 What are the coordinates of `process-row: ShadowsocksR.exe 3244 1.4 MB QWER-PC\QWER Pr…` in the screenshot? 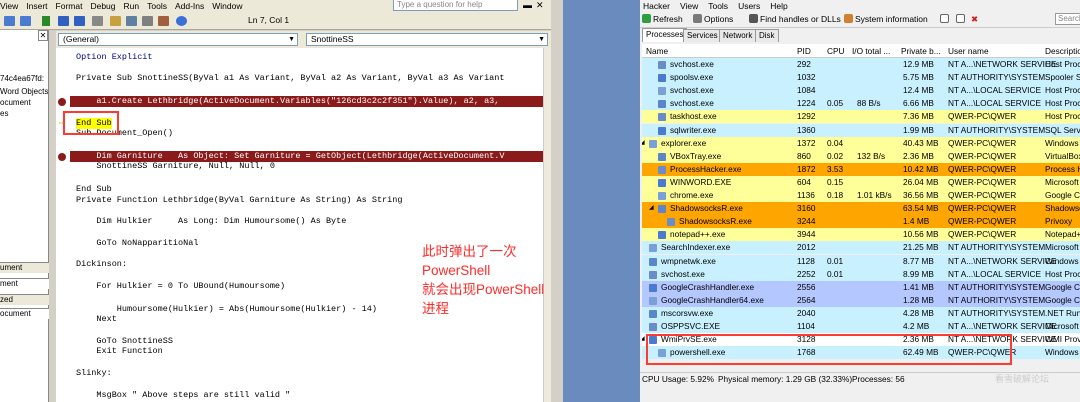 It's located at (861, 222).